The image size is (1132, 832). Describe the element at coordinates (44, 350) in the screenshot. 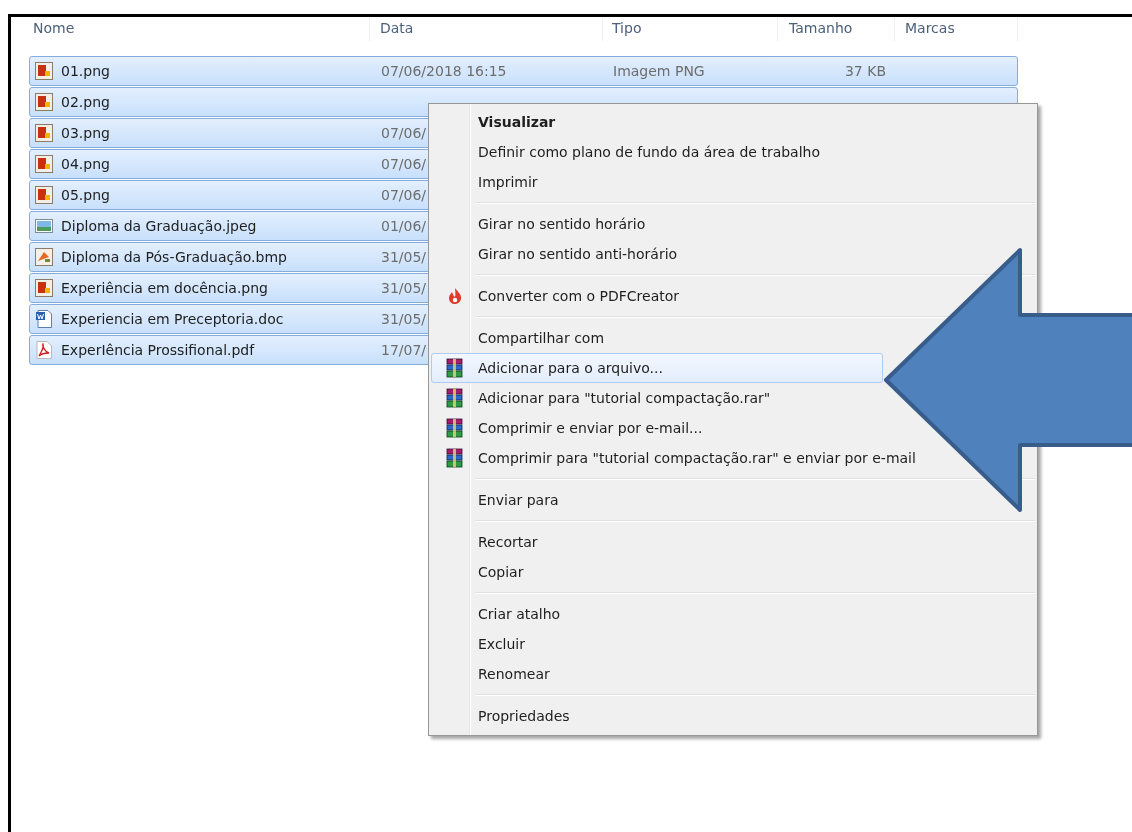

I see `pdf-file-icon` at that location.